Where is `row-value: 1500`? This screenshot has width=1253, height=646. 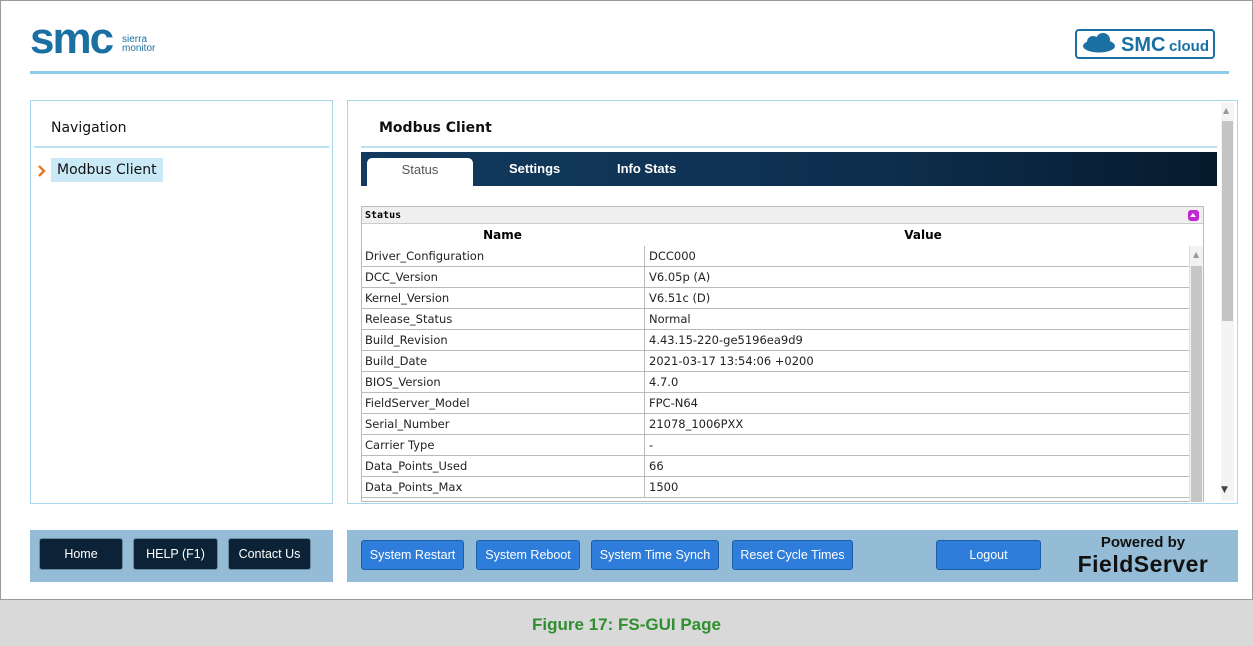
row-value: 1500 is located at coordinates (664, 487).